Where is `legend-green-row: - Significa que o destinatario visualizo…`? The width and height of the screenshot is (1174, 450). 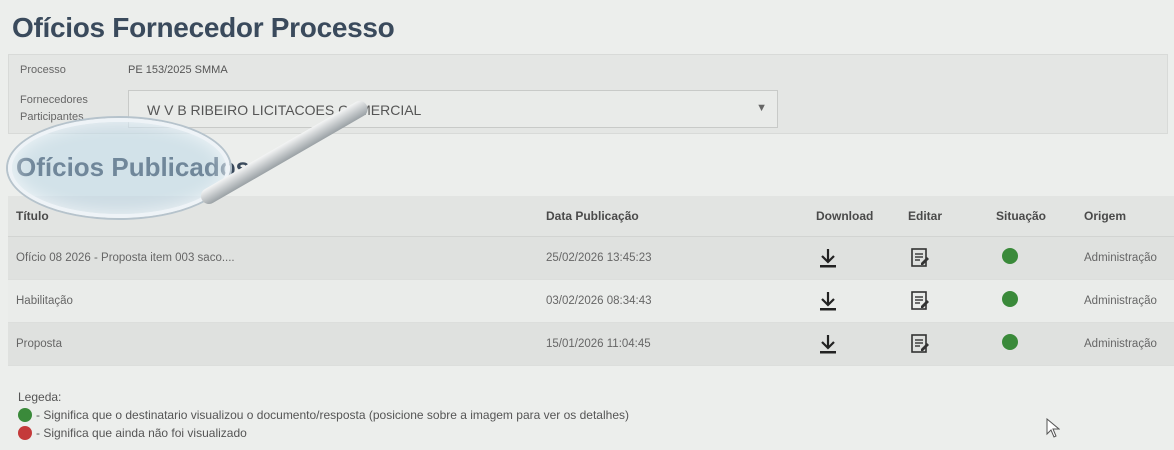 legend-green-row: - Significa que o destinatario visualizo… is located at coordinates (323, 415).